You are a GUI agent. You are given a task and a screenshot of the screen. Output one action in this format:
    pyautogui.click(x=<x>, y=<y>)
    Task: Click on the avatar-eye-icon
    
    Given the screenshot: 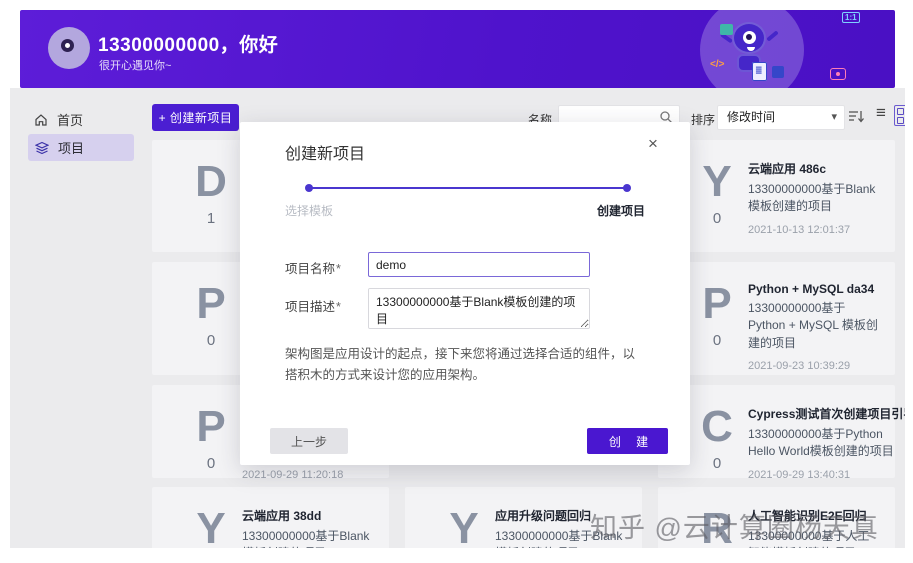 What is the action you would take?
    pyautogui.click(x=67, y=45)
    